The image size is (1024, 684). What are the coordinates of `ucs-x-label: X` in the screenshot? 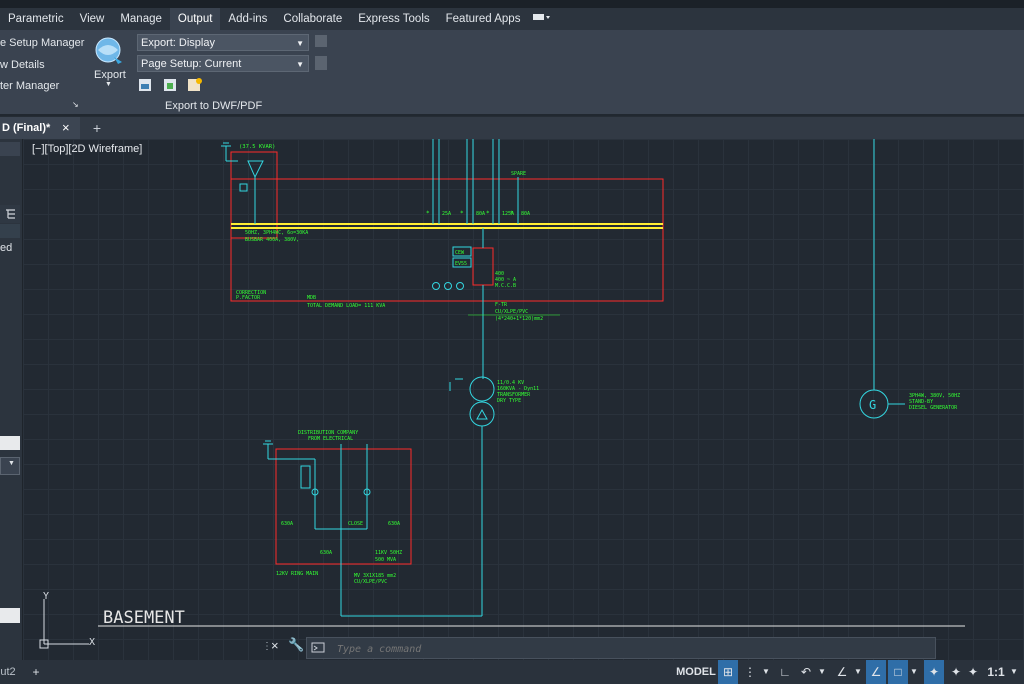 It's located at (92, 642).